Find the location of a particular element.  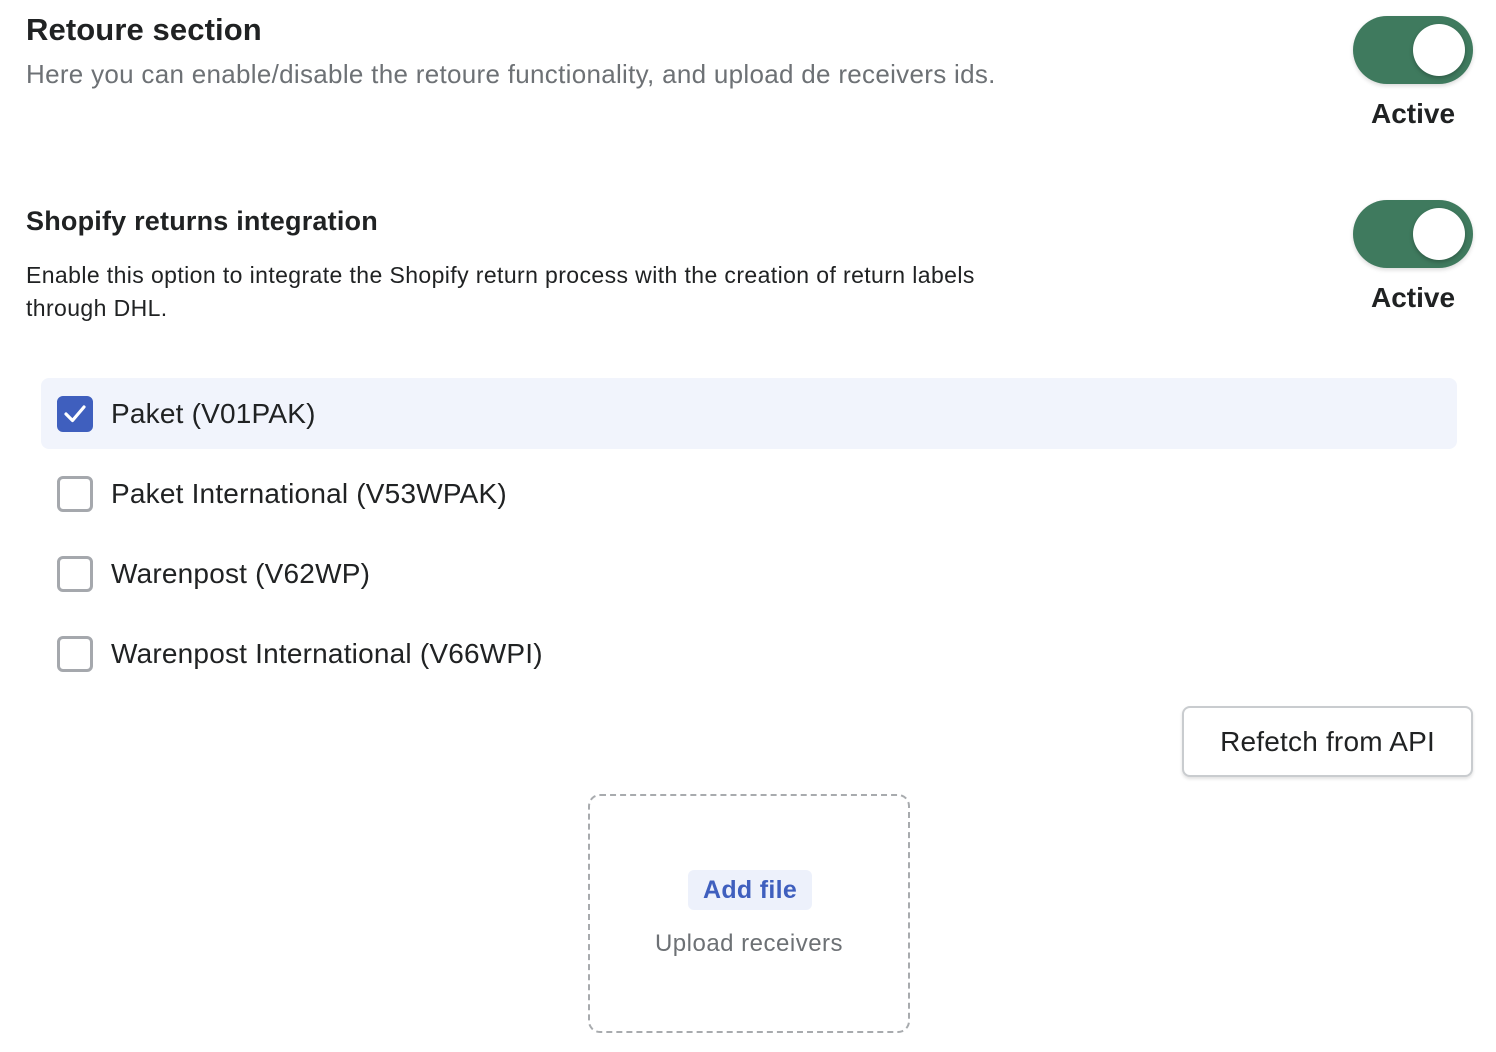

shopify-status-label: Active is located at coordinates (1413, 297).